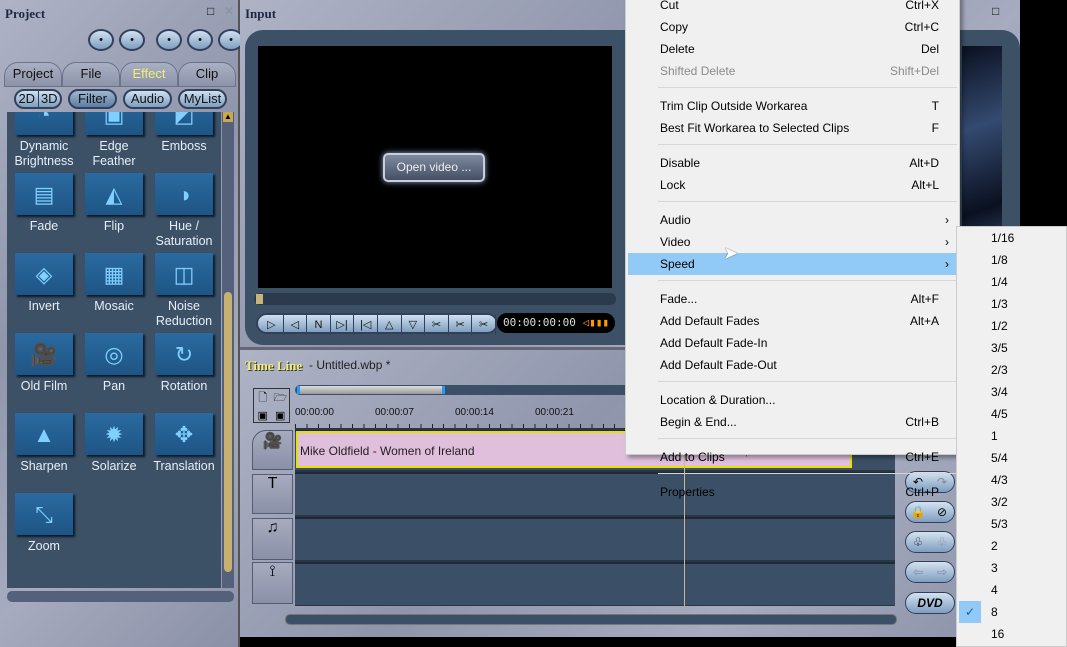  Describe the element at coordinates (1012, 370) in the screenshot. I see `speed-option: 2/3` at that location.